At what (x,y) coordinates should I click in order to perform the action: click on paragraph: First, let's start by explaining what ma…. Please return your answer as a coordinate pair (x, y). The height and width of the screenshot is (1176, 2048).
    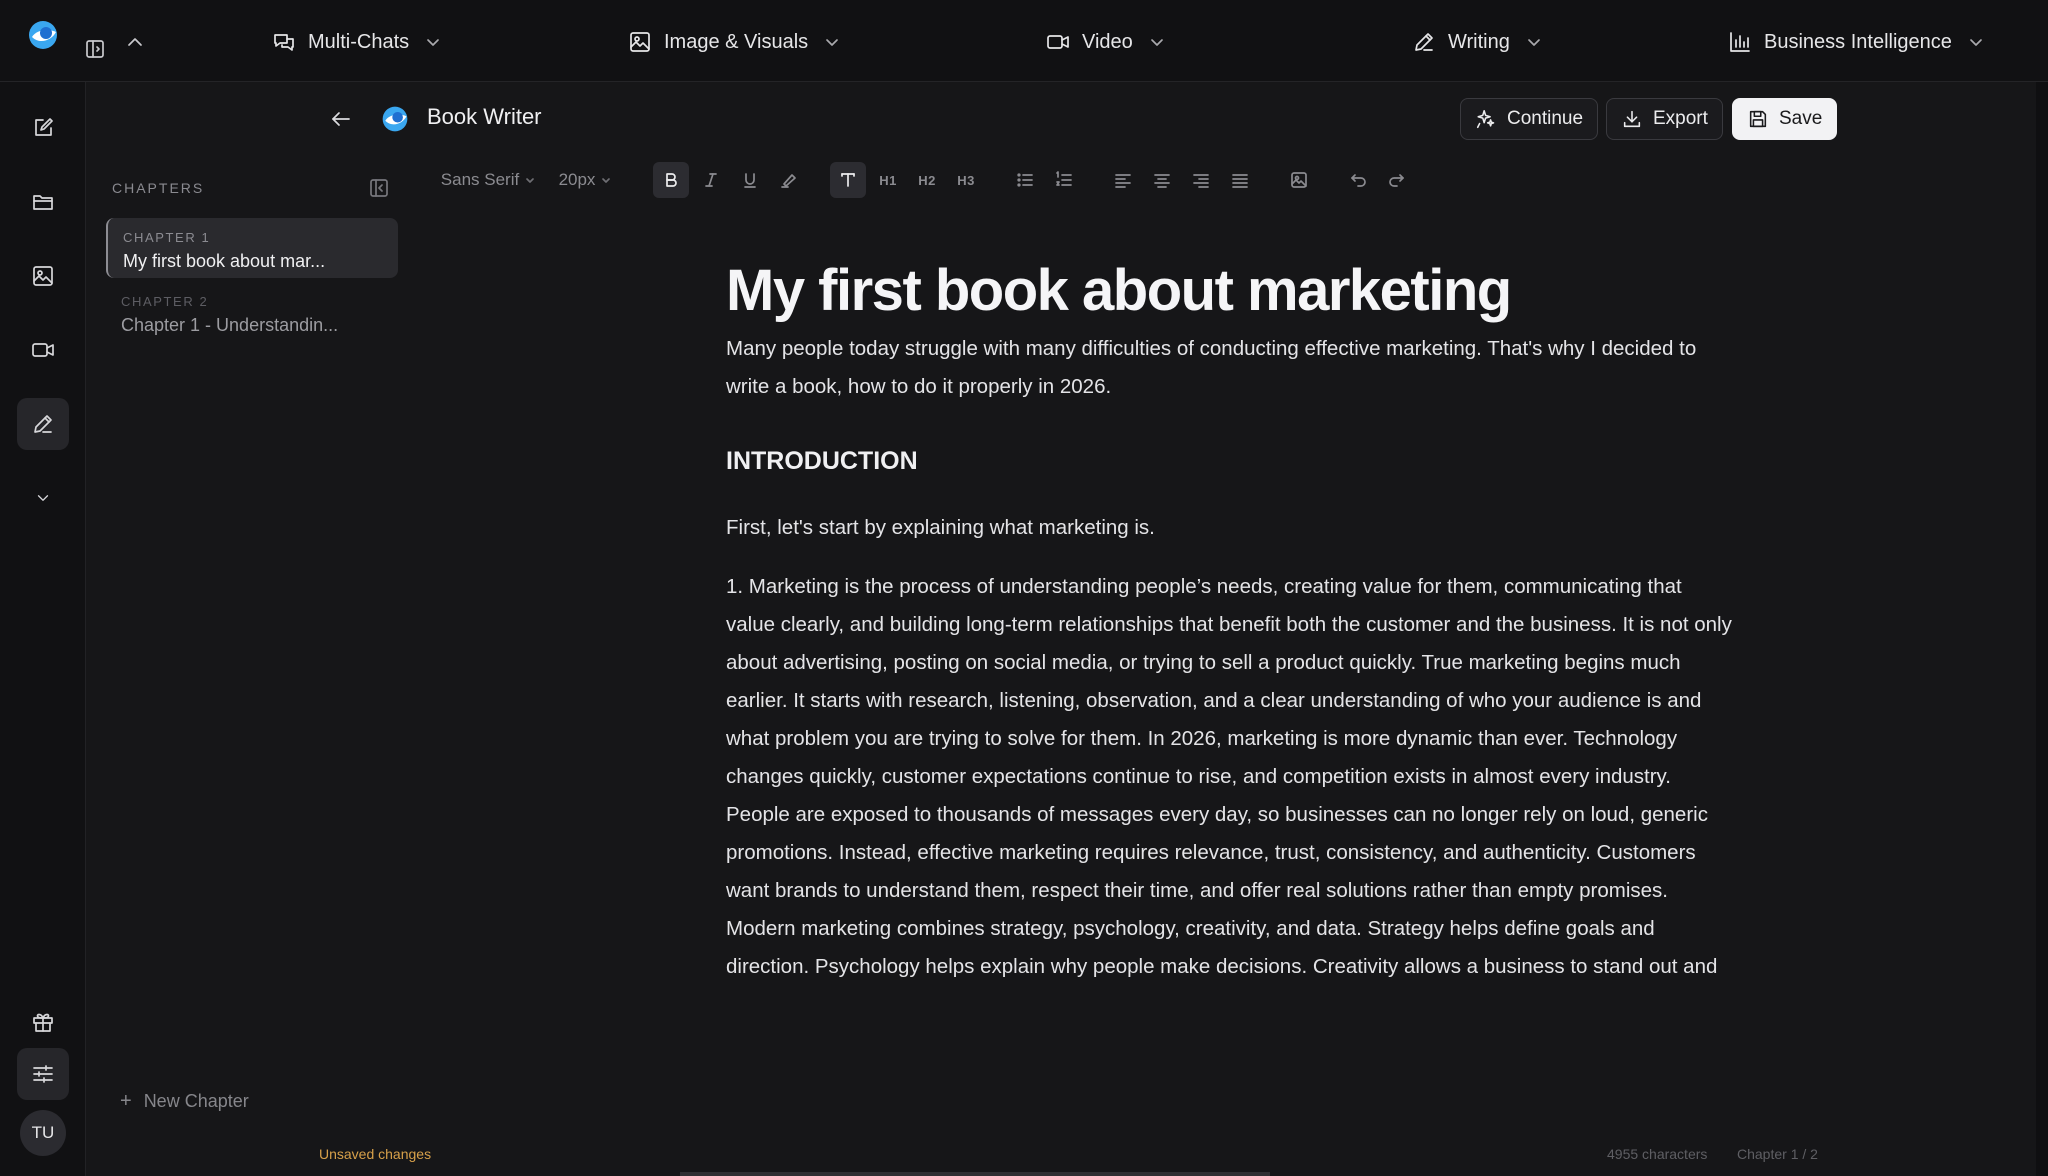
    Looking at the image, I should click on (940, 527).